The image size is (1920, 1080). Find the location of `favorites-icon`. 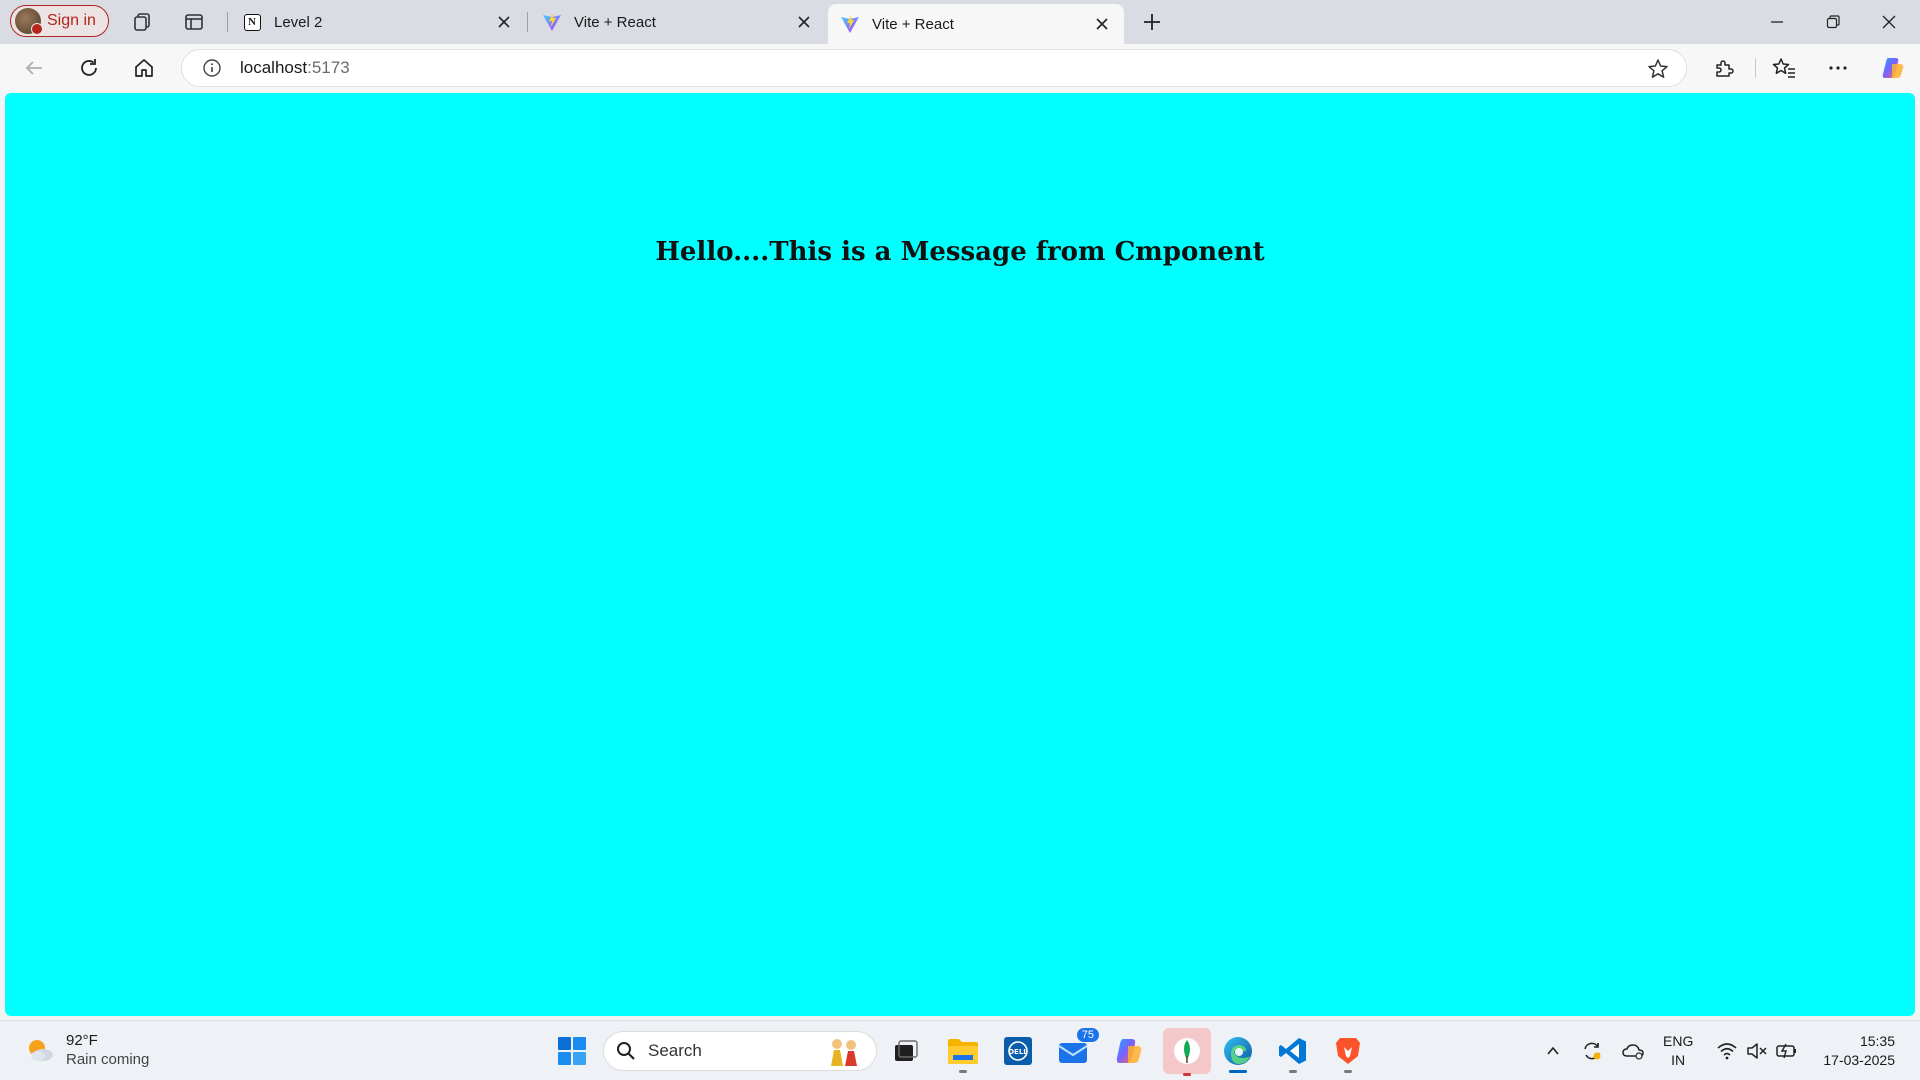

favorites-icon is located at coordinates (1783, 68).